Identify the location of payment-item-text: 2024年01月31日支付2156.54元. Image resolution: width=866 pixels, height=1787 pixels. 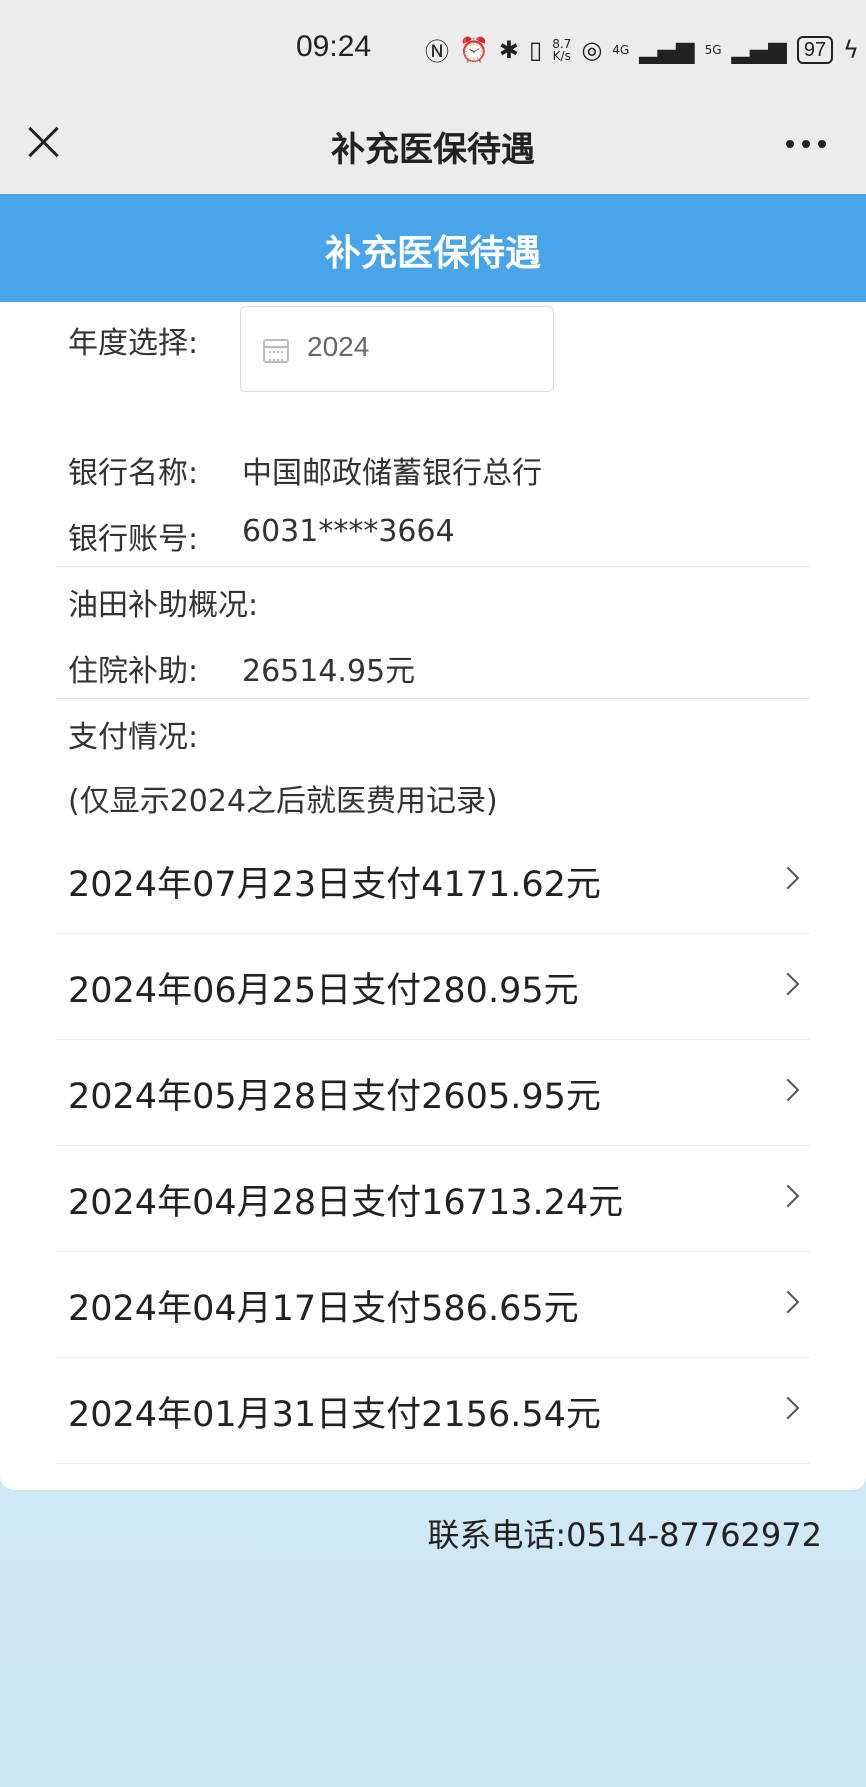
(334, 1415).